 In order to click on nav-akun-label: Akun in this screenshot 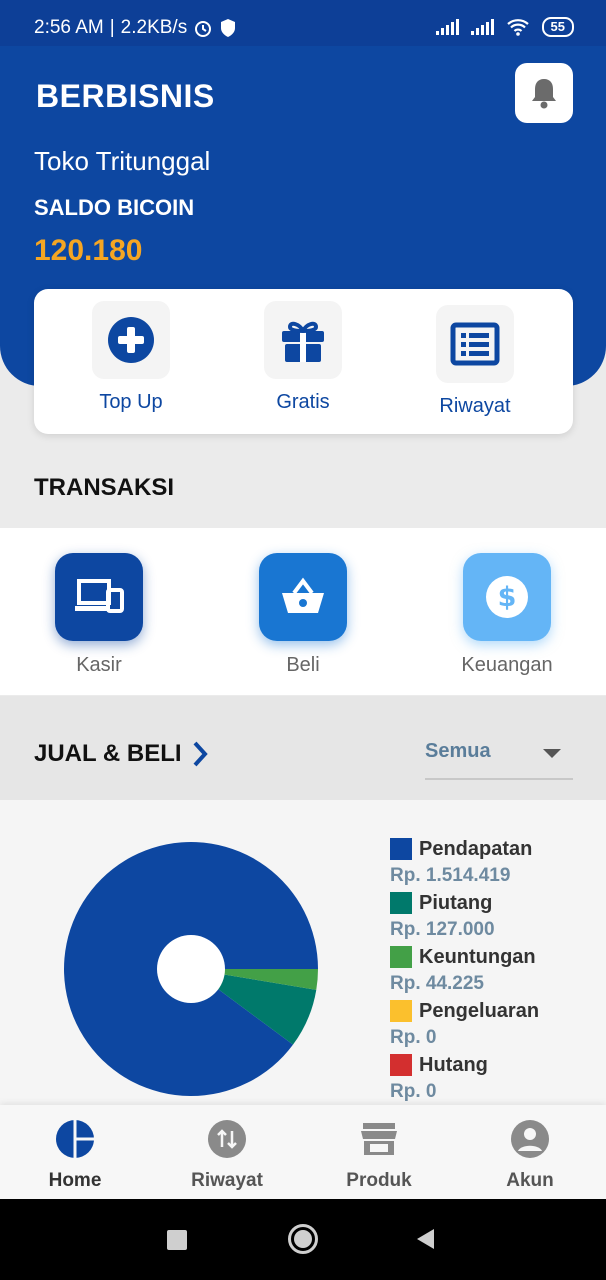, I will do `click(530, 1180)`.